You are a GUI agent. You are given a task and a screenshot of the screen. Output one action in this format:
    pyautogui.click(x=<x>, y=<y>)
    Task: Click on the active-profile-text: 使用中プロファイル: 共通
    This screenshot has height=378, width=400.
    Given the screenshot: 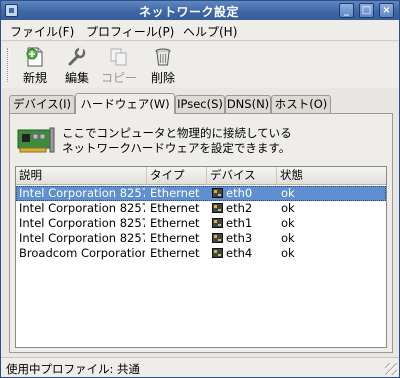 What is the action you would take?
    pyautogui.click(x=73, y=369)
    